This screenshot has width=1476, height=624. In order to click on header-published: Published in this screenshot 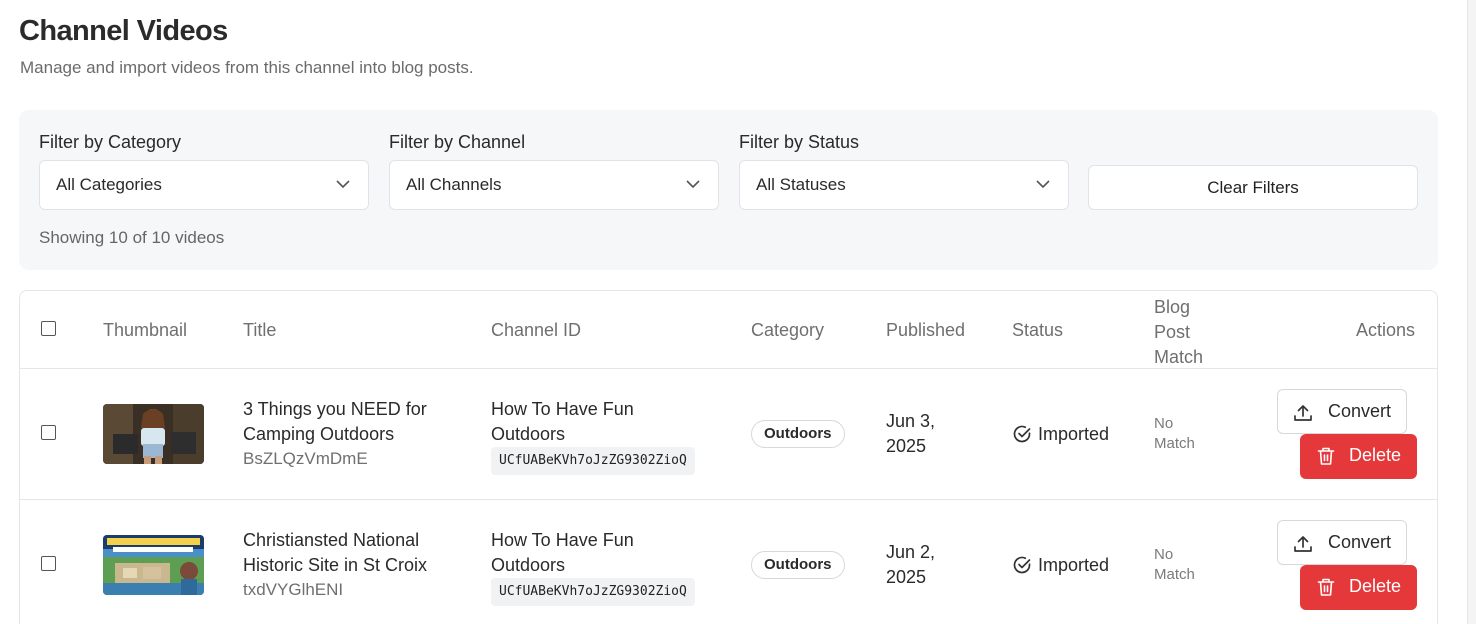, I will do `click(926, 330)`.